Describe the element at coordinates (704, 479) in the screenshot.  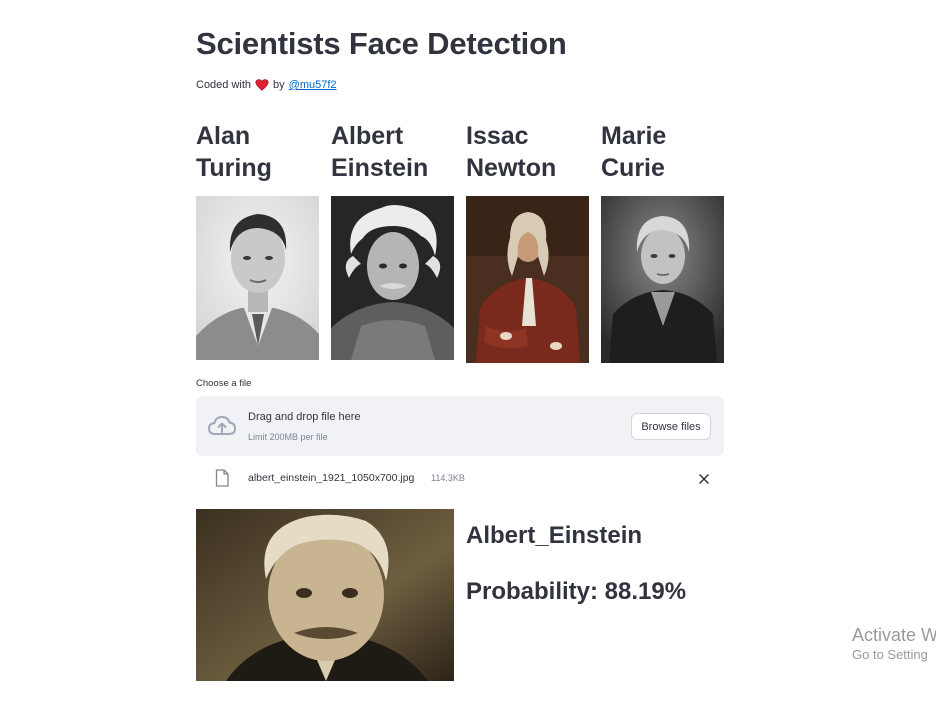
I see `close-icon` at that location.